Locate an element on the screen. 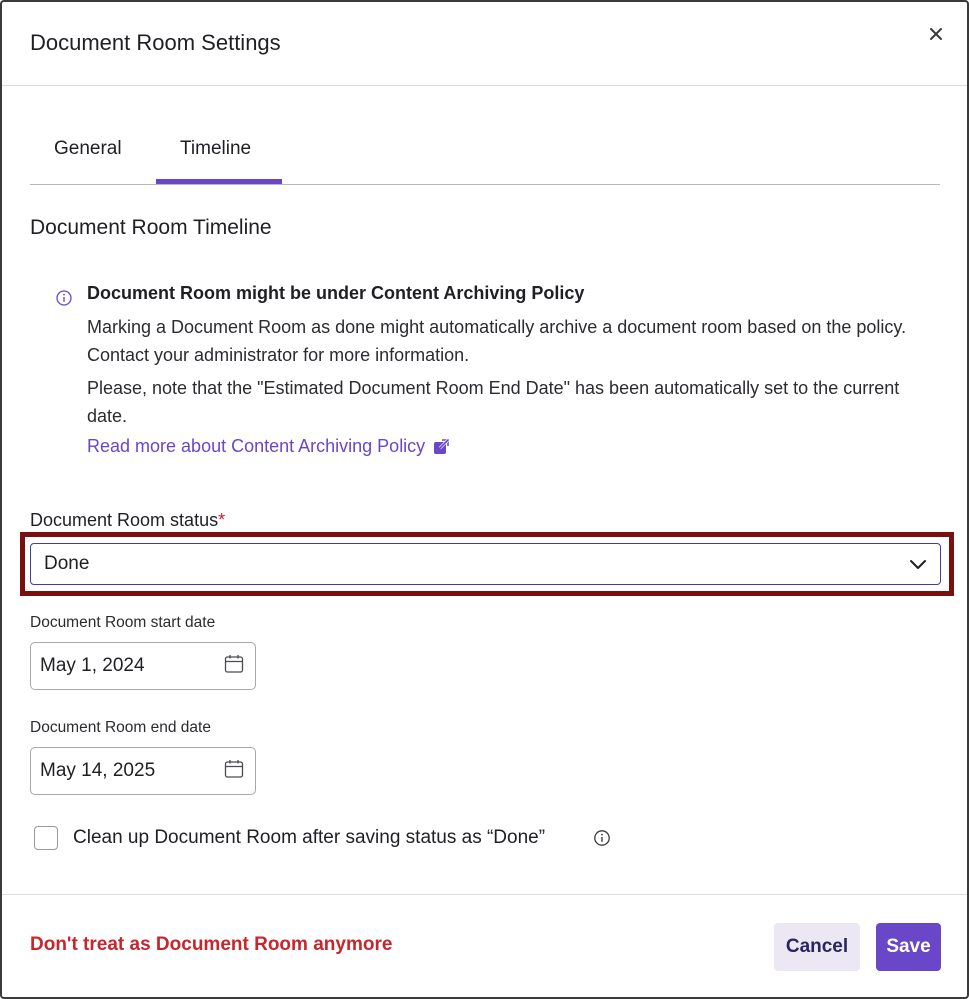 The width and height of the screenshot is (969, 999). end-date-label: Document Room end date is located at coordinates (120, 727).